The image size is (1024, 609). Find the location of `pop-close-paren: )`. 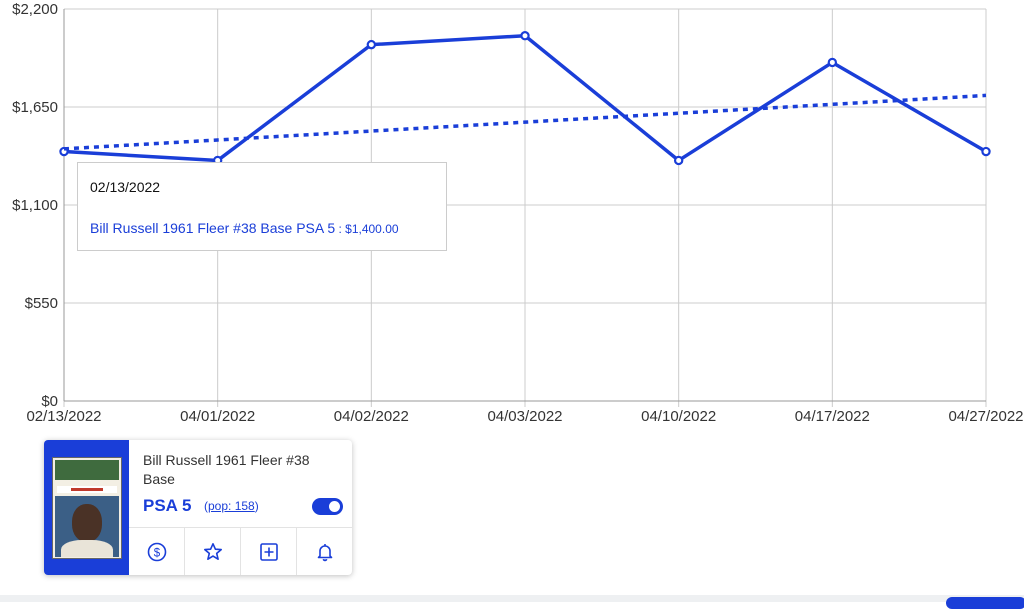

pop-close-paren: ) is located at coordinates (256, 506).